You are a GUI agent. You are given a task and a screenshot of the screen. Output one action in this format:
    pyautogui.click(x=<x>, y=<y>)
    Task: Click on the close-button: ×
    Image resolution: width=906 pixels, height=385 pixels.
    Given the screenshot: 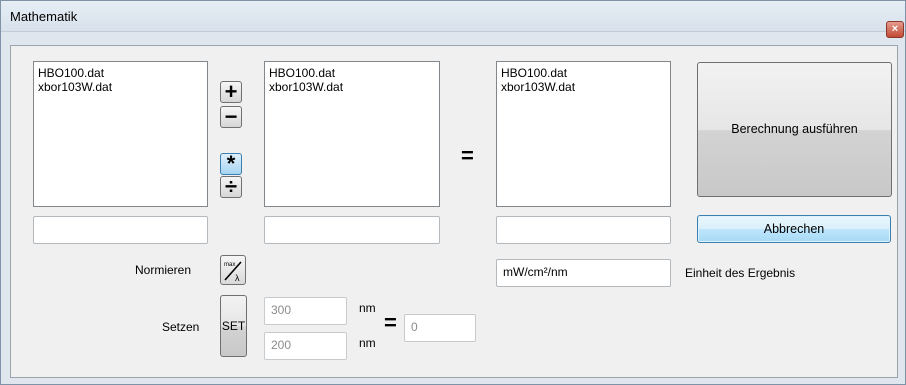 What is the action you would take?
    pyautogui.click(x=895, y=29)
    